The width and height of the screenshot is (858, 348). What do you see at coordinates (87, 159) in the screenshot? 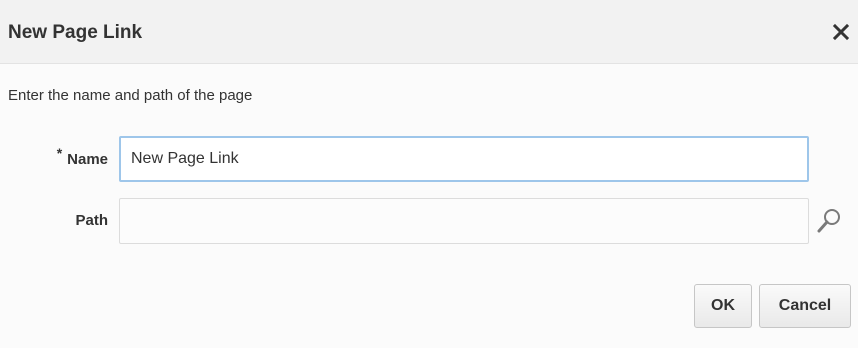
I see `name-label: Name` at bounding box center [87, 159].